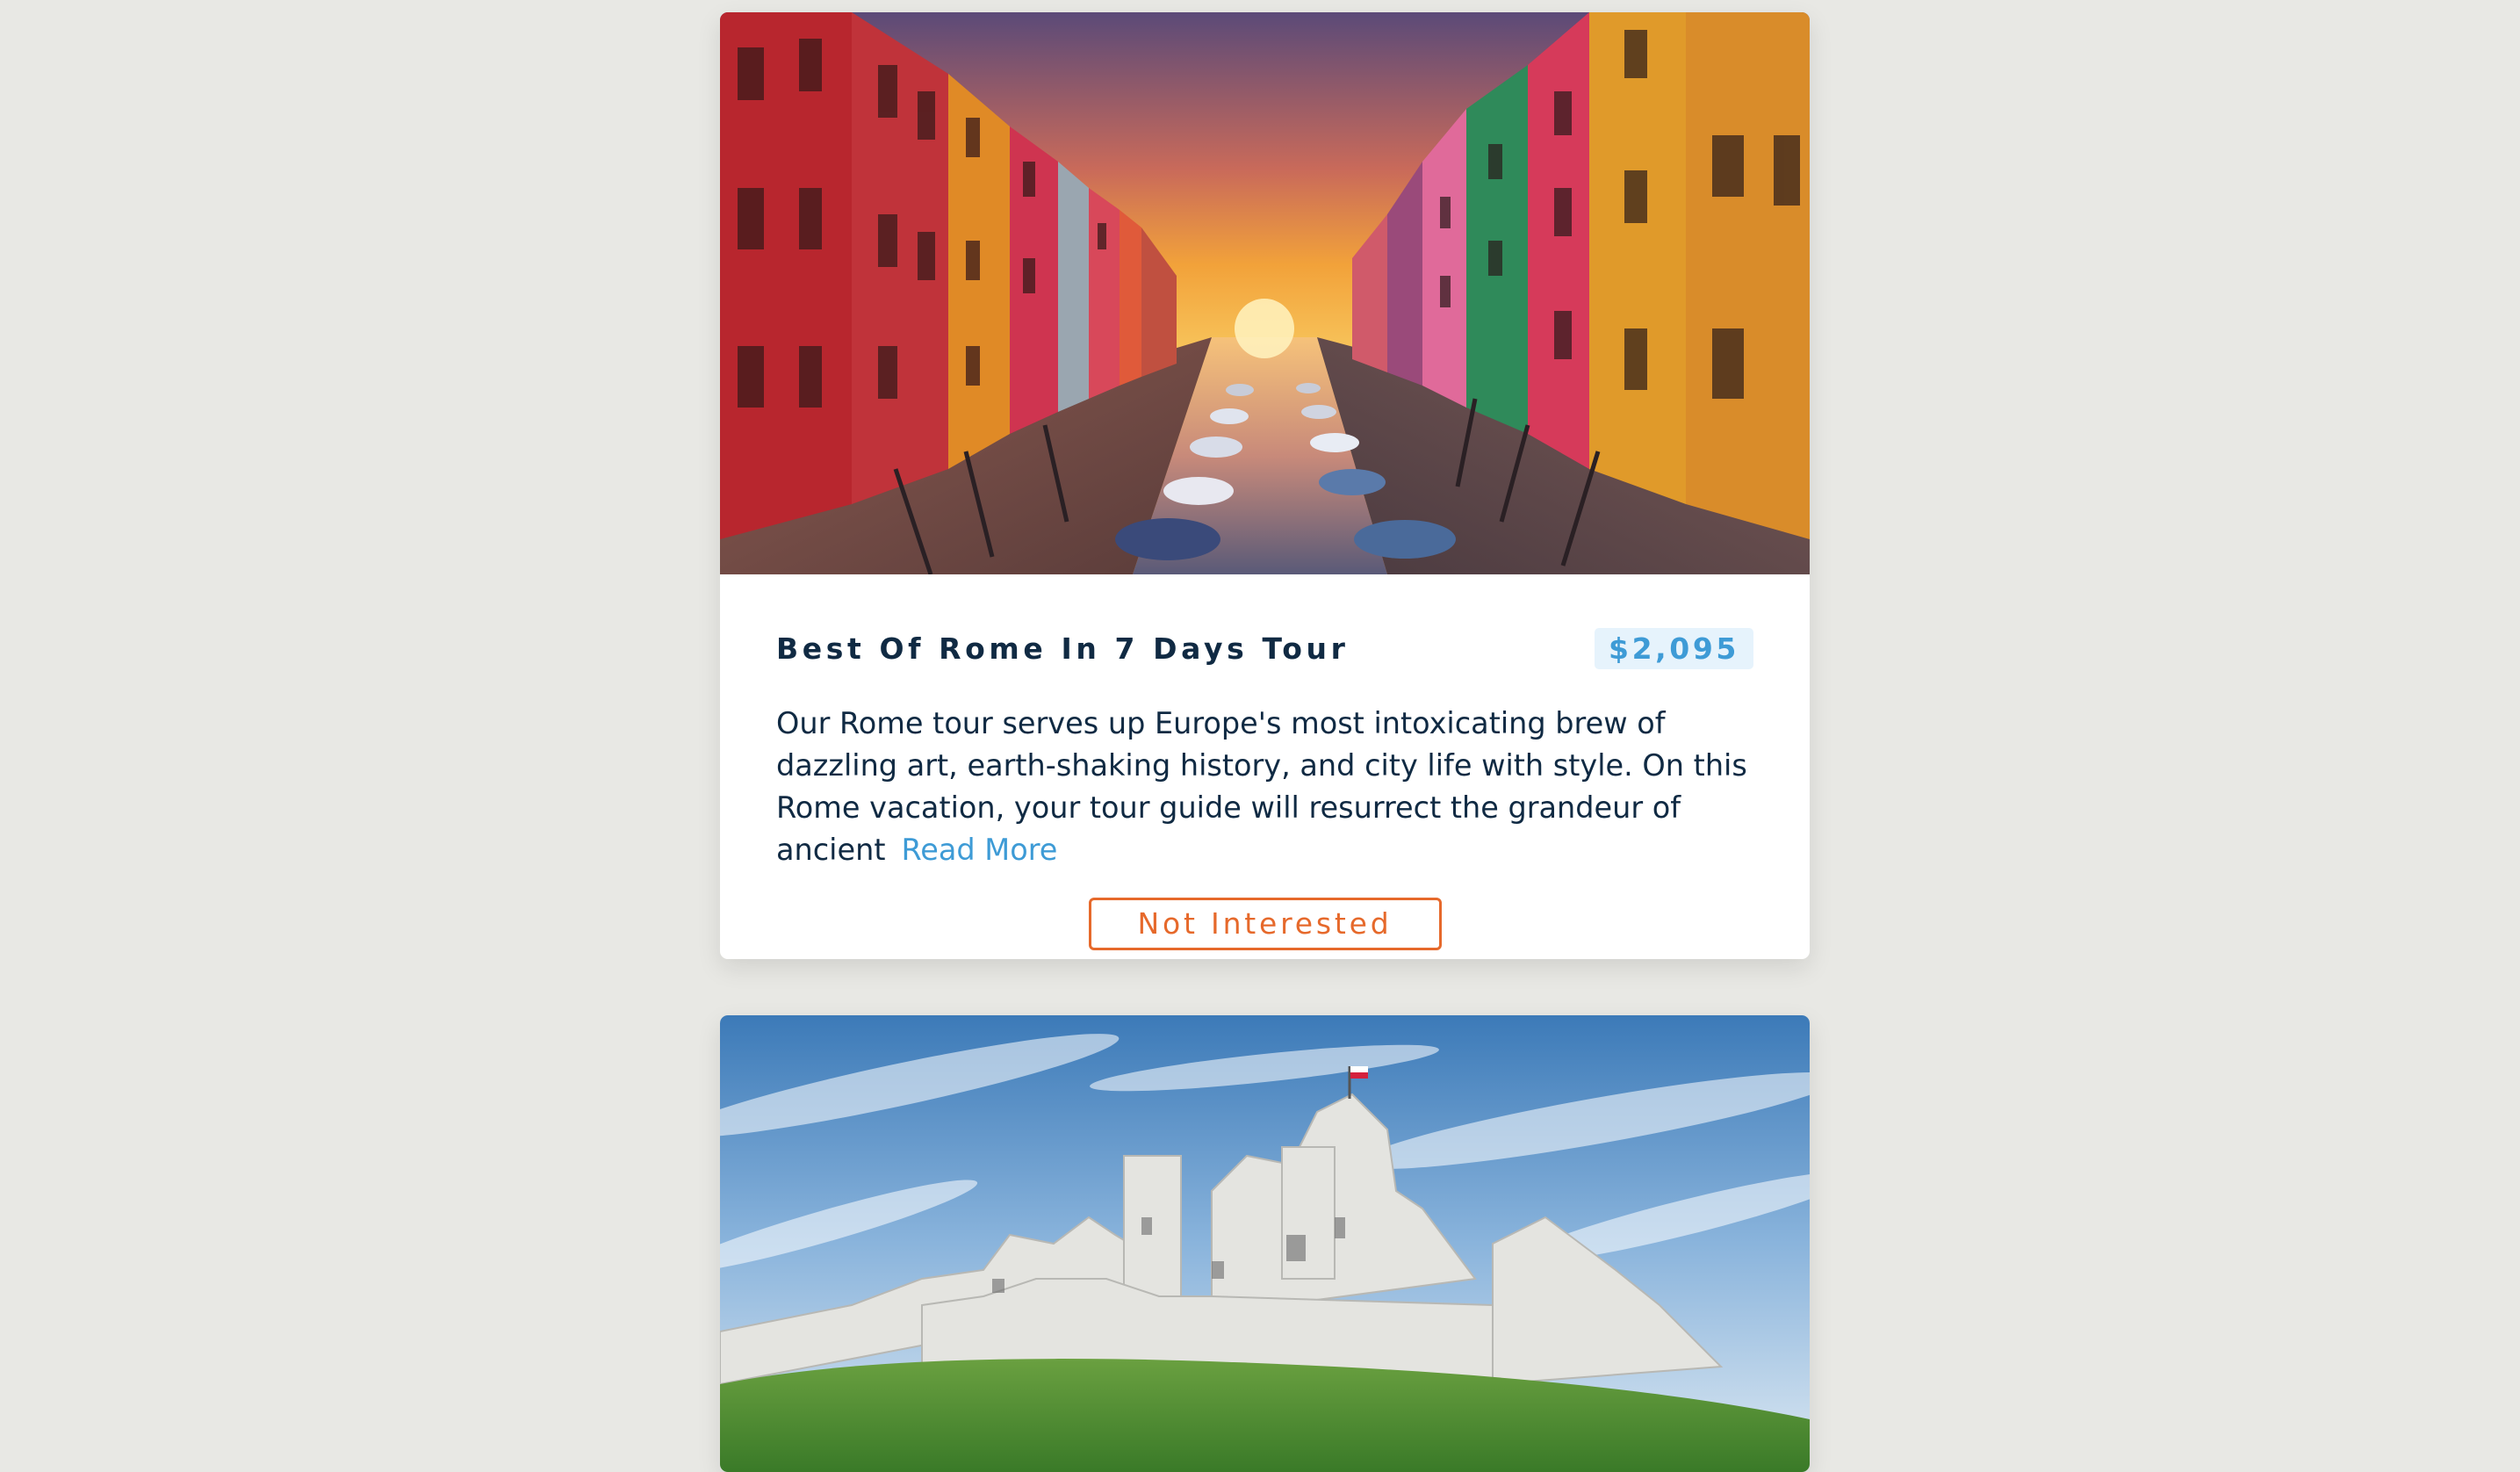 The width and height of the screenshot is (2520, 1472). I want to click on tour-header: Best Of Rome In 7 Days Tour $2,095, so click(1264, 648).